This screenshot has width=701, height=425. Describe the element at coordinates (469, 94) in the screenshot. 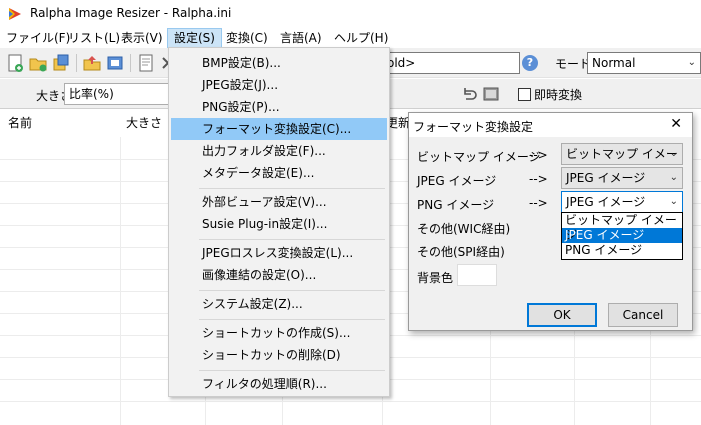

I see `undo-icon` at that location.